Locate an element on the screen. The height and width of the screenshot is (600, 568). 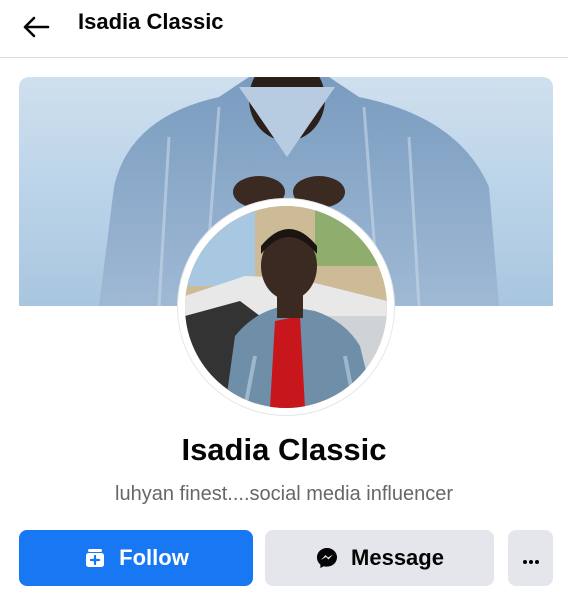
follow-page-icon is located at coordinates (95, 558).